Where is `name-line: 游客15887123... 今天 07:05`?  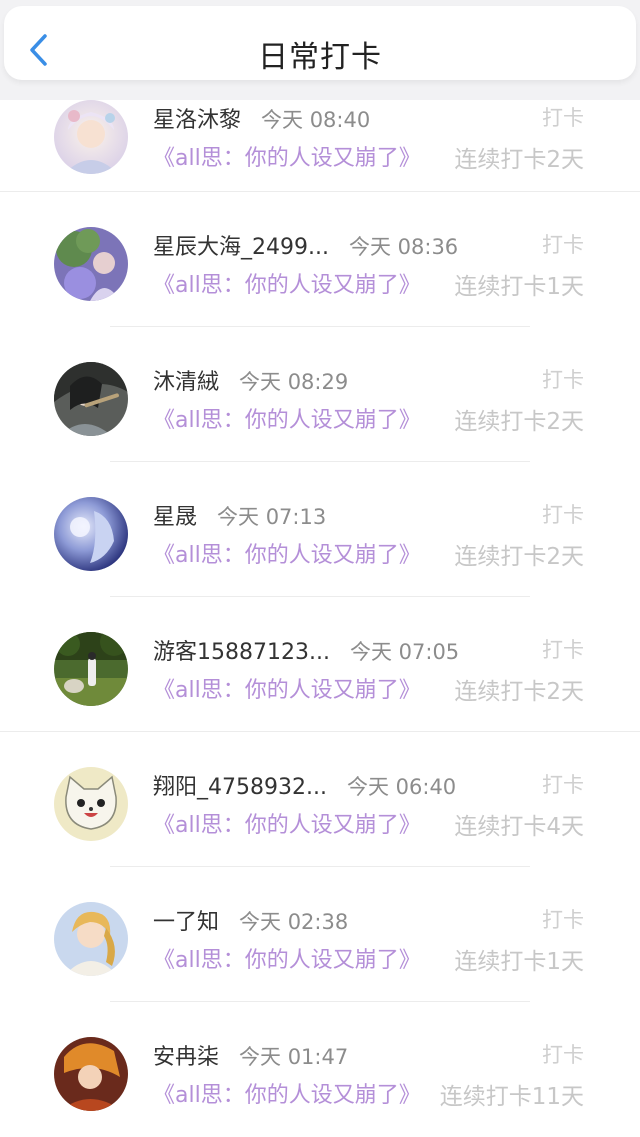
name-line: 游客15887123... 今天 07:05 is located at coordinates (306, 650).